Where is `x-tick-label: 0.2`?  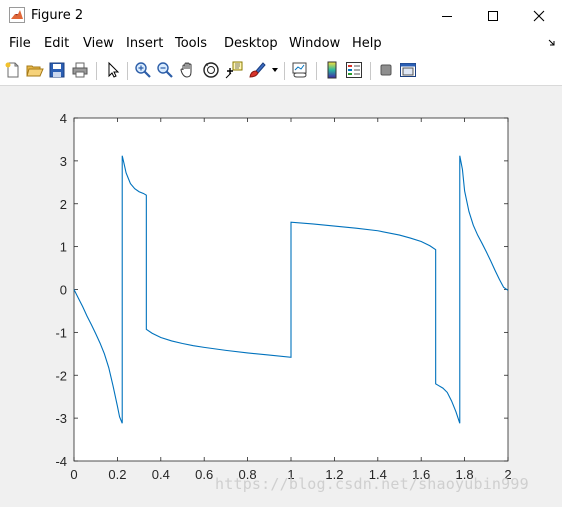
x-tick-label: 0.2 is located at coordinates (117, 474).